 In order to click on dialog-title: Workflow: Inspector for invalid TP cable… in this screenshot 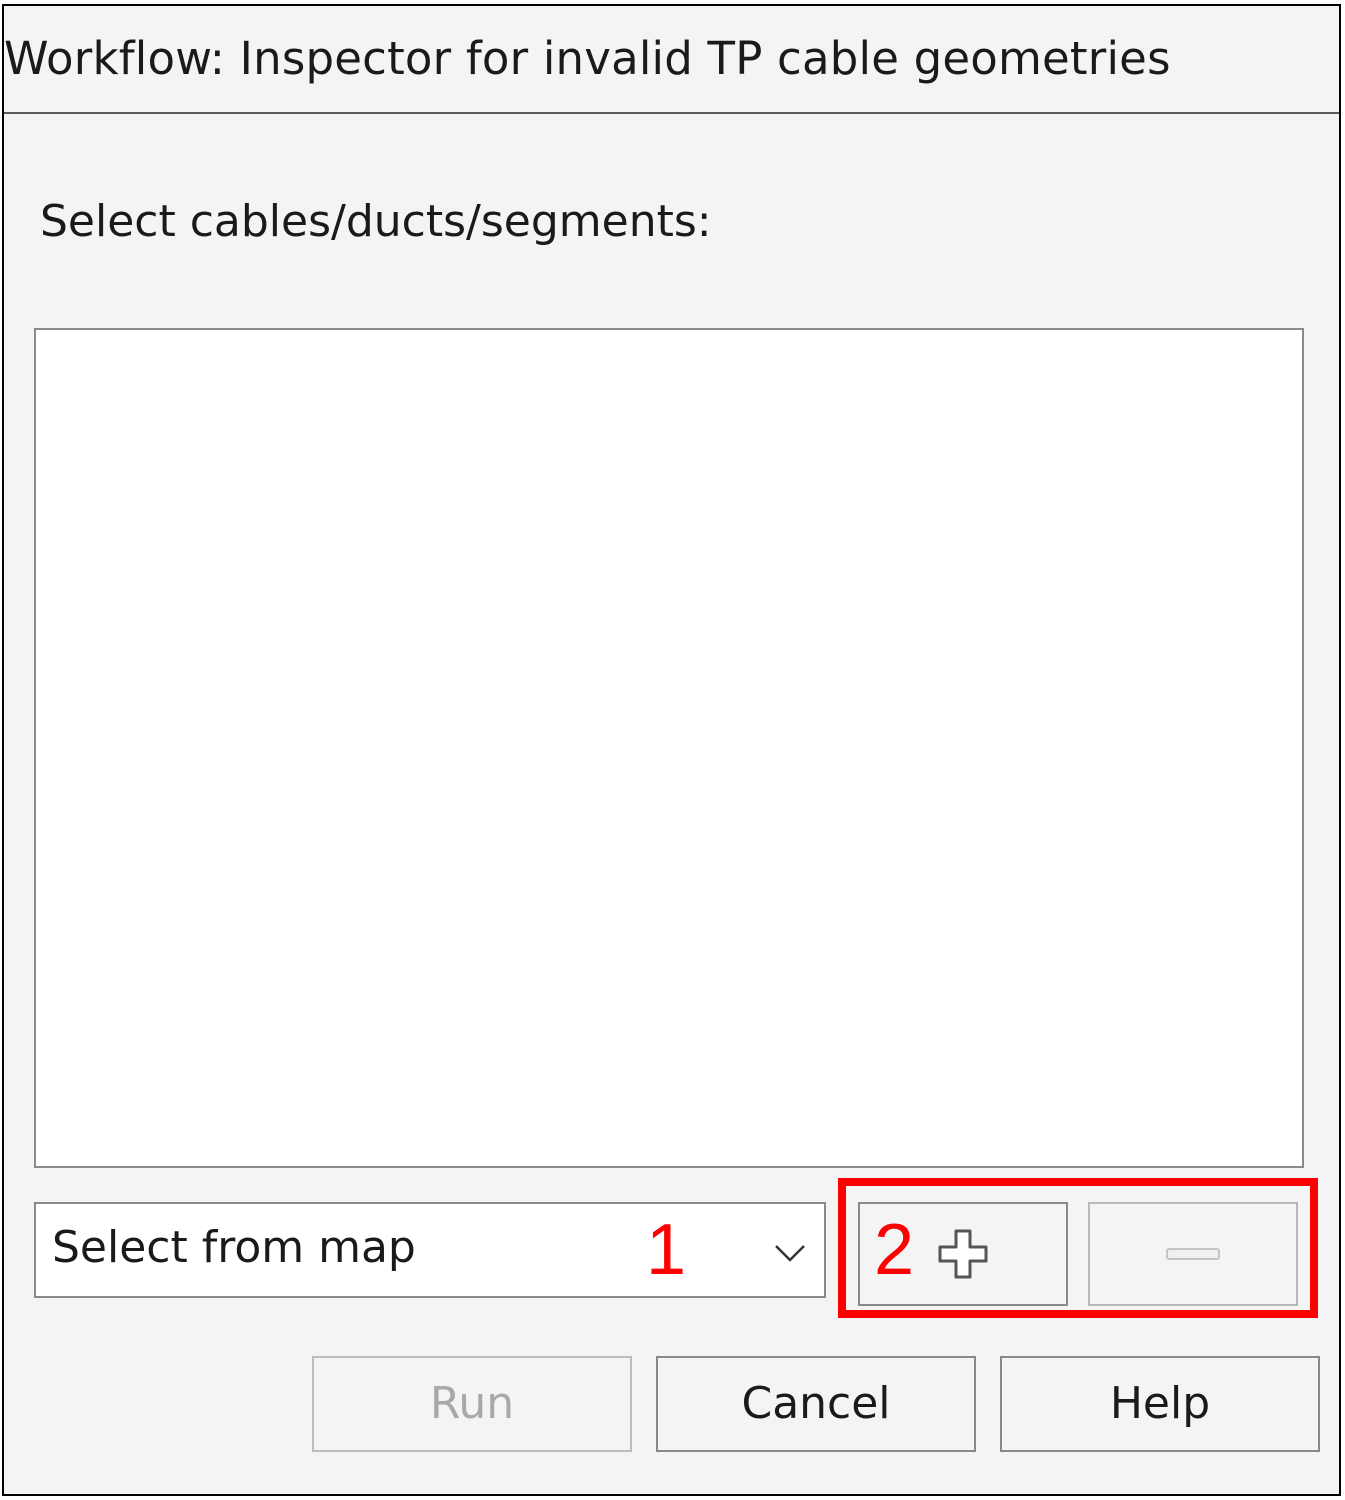, I will do `click(587, 58)`.